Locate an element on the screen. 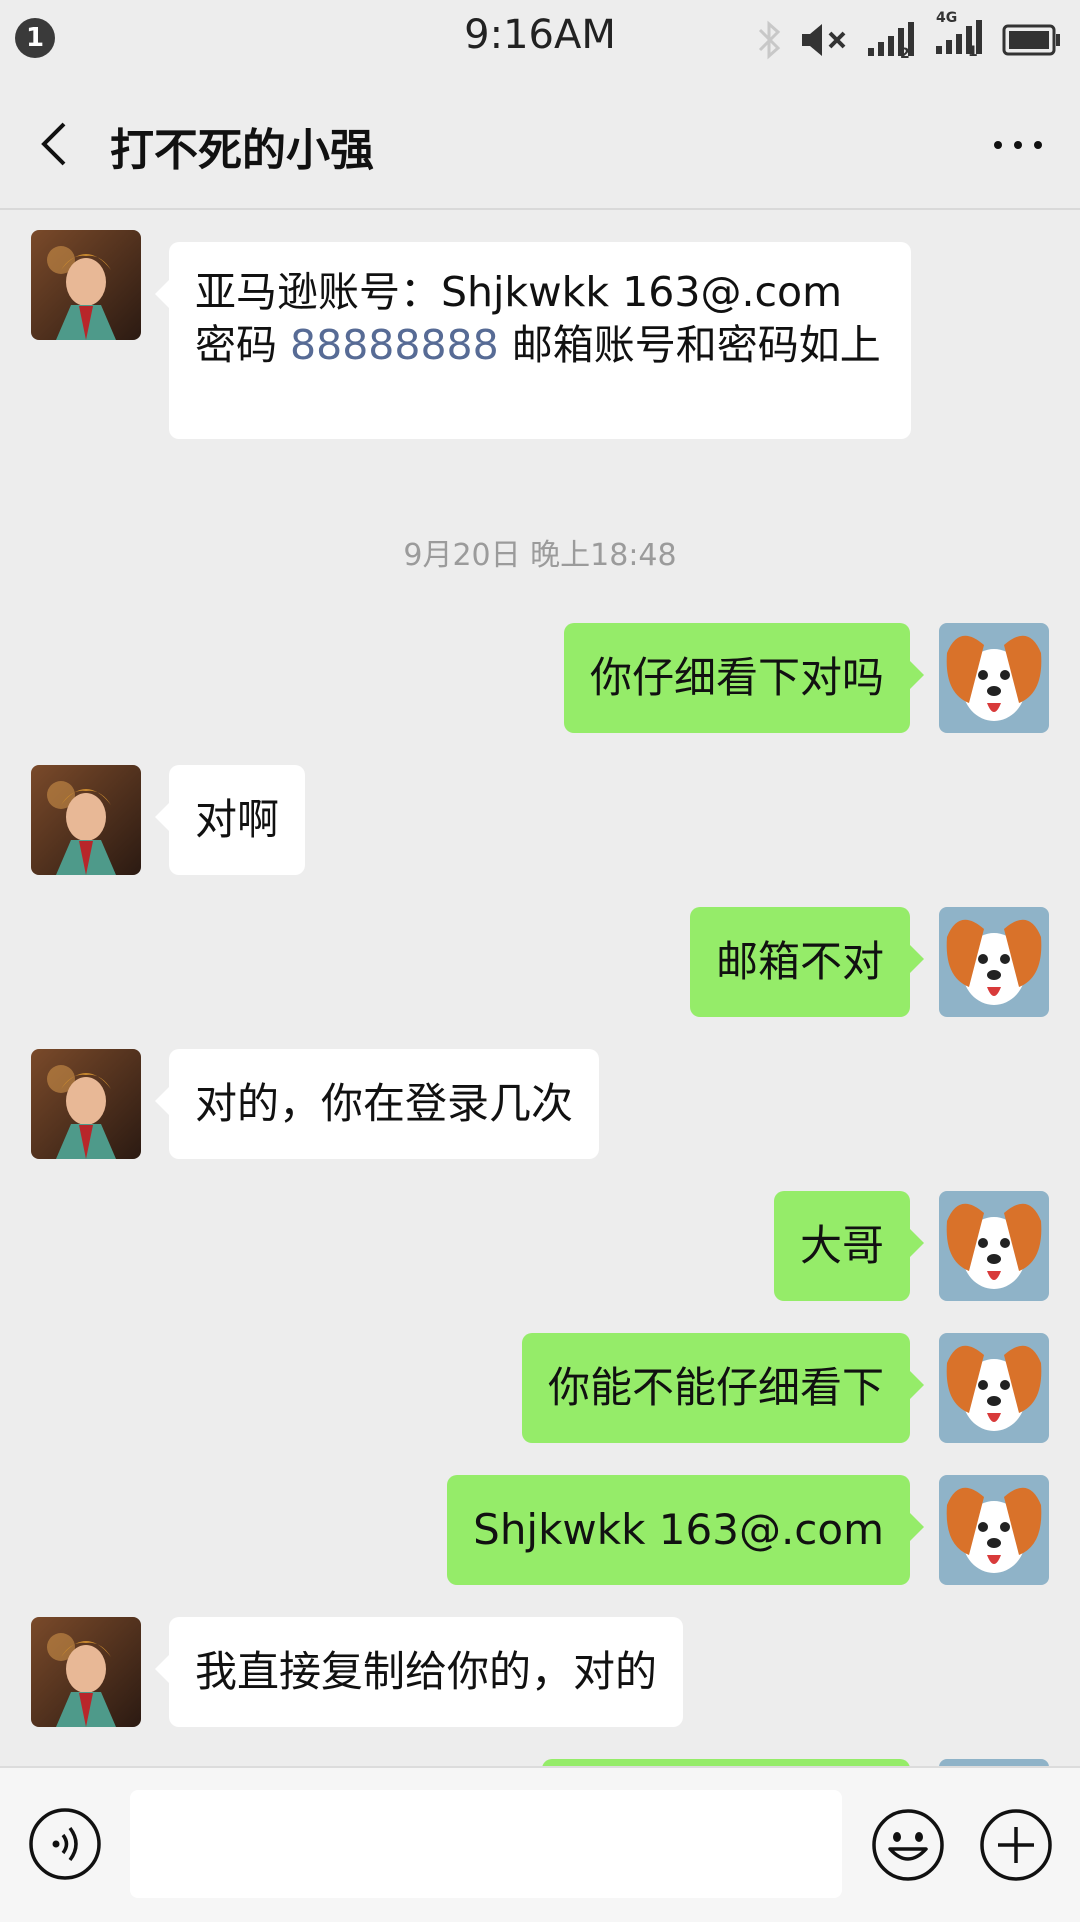 This screenshot has width=1080, height=1922. message-bubble-sent: 你能不能仔细看下 is located at coordinates (723, 1388).